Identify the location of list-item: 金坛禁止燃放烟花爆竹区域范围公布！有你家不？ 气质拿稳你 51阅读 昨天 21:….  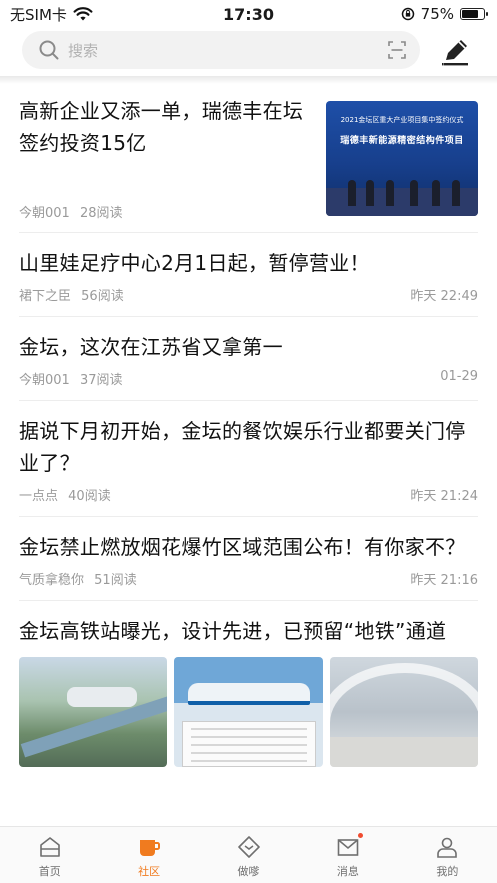
(248, 559).